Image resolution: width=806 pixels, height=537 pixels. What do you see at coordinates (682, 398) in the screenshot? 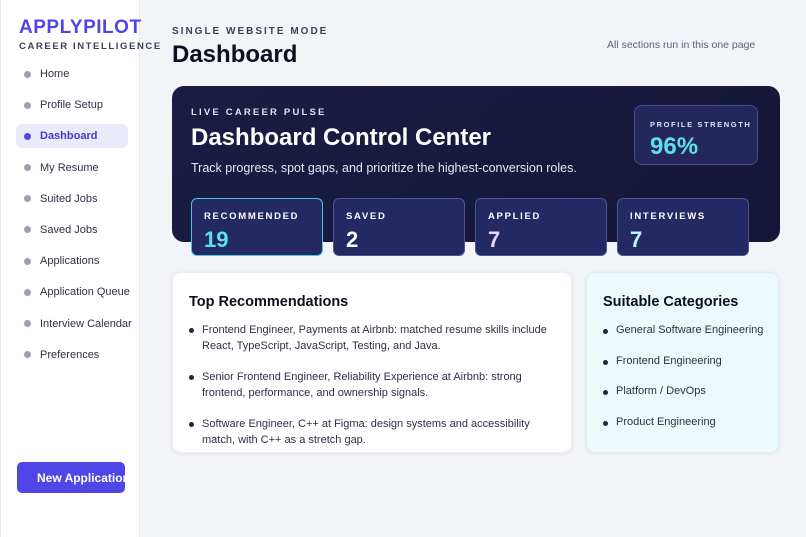
I see `list-item: Platform / DevOps` at bounding box center [682, 398].